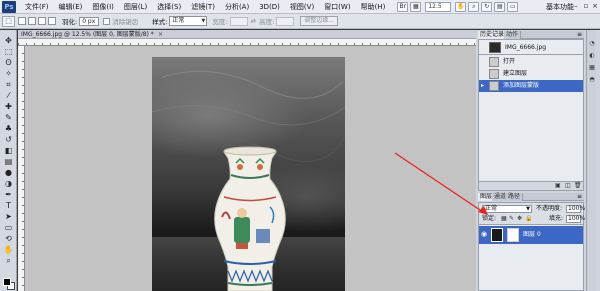 The height and width of the screenshot is (291, 600). I want to click on layer-mask-thumbnail, so click(513, 235).